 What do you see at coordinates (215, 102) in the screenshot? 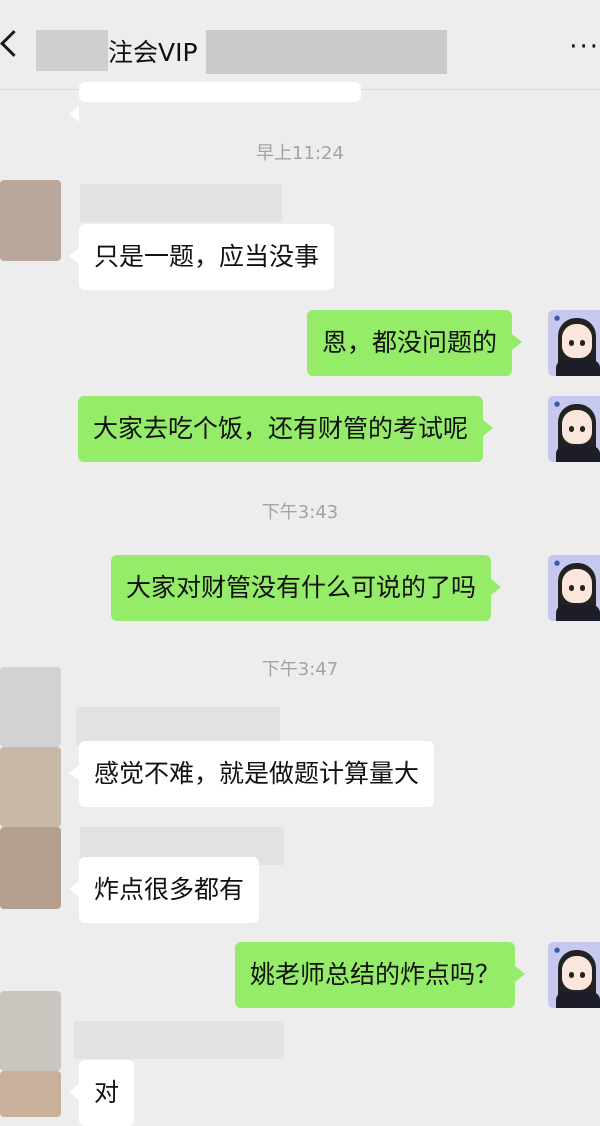
I see `partial-message` at bounding box center [215, 102].